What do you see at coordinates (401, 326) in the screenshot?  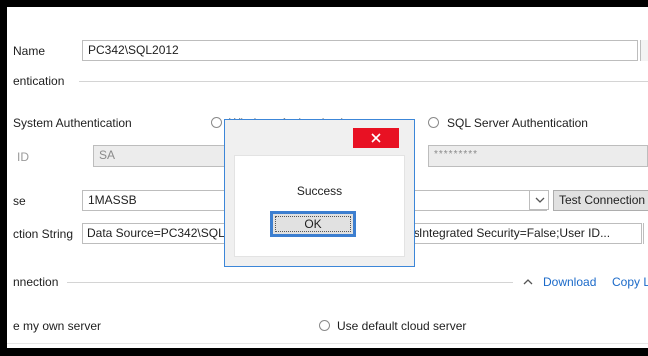 I see `cloud-server-option: Use default cloud server` at bounding box center [401, 326].